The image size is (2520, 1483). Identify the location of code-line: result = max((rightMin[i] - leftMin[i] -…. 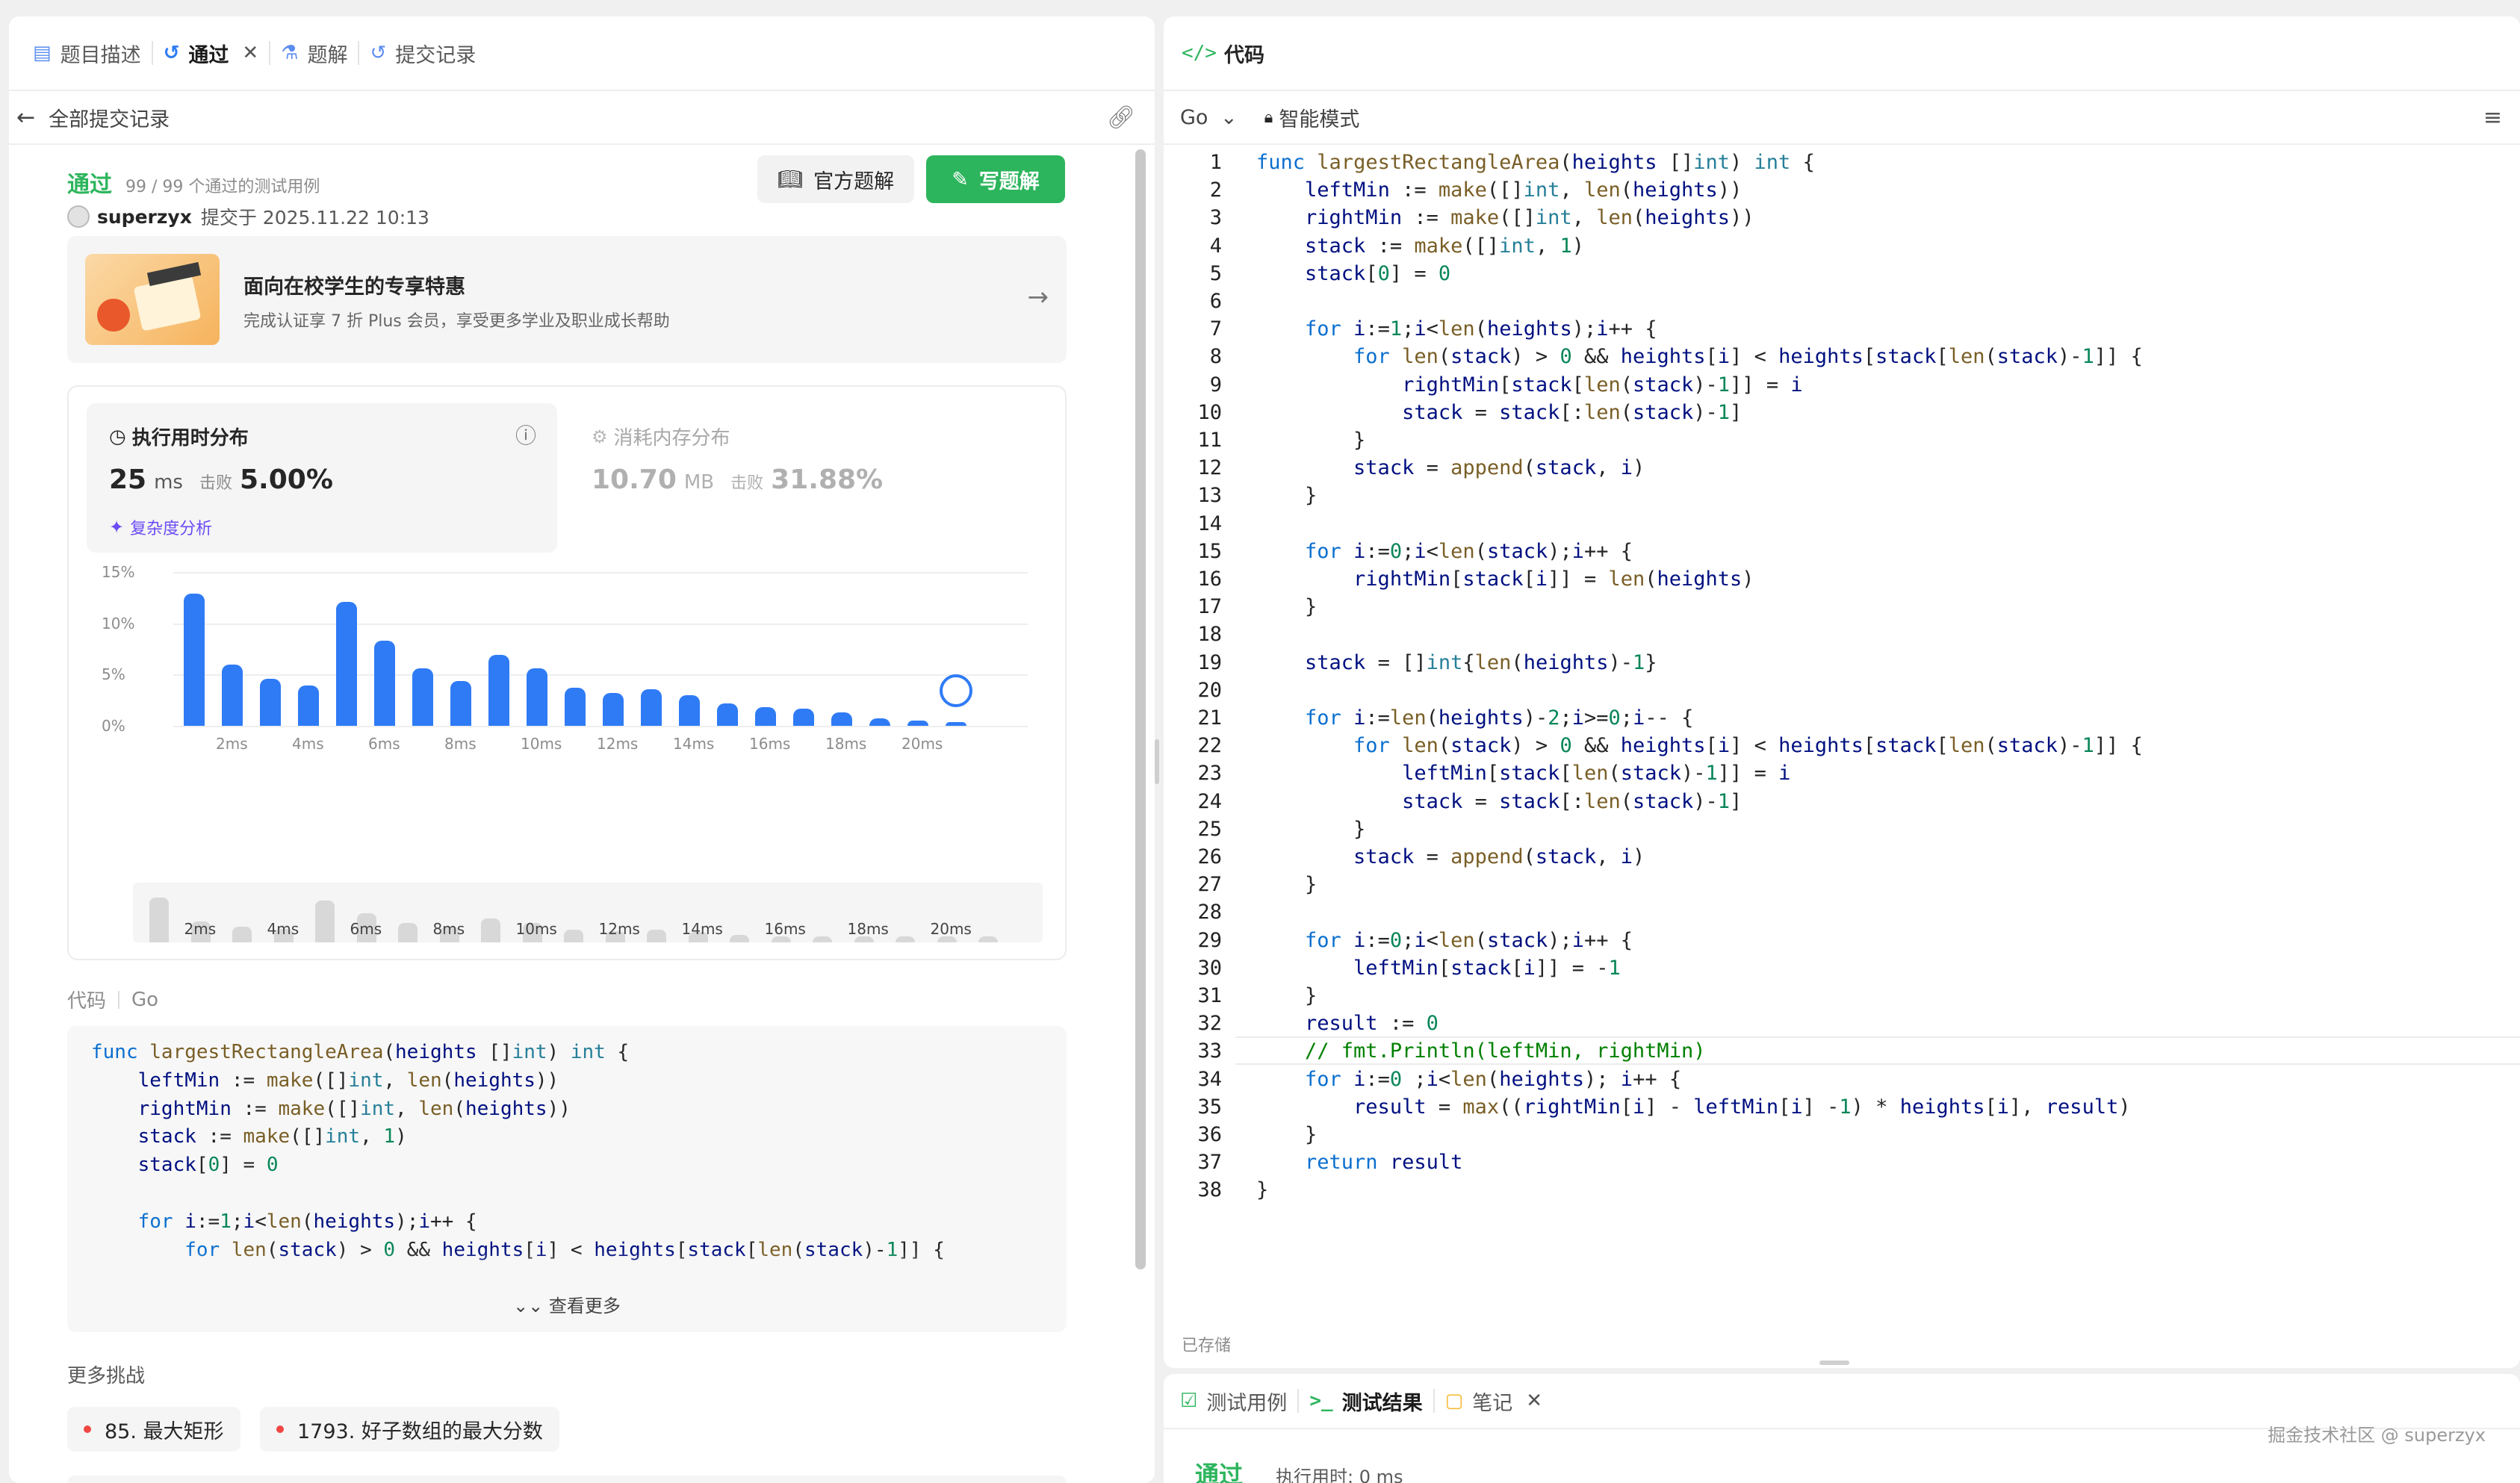
(1742, 1107).